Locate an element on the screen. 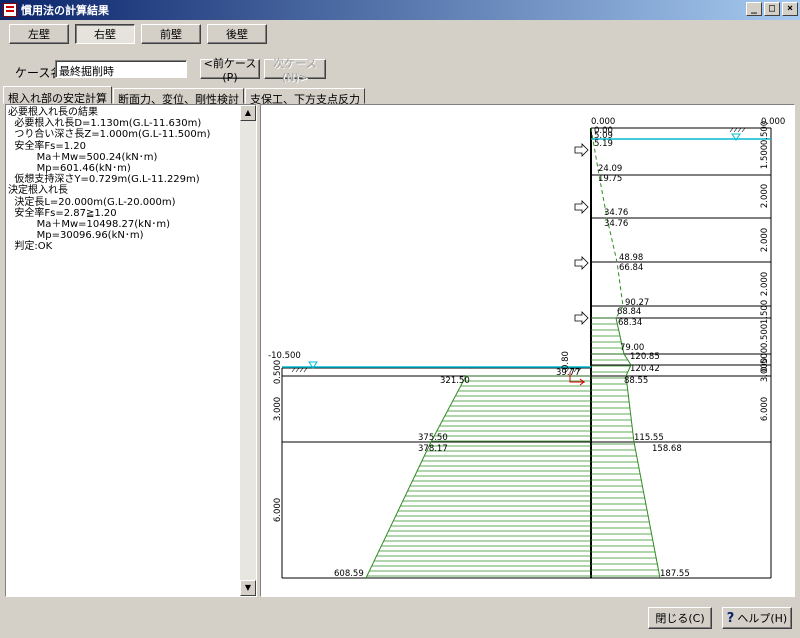 Image resolution: width=800 pixels, height=638 pixels. back-wall-button: 後壁 is located at coordinates (237, 34).